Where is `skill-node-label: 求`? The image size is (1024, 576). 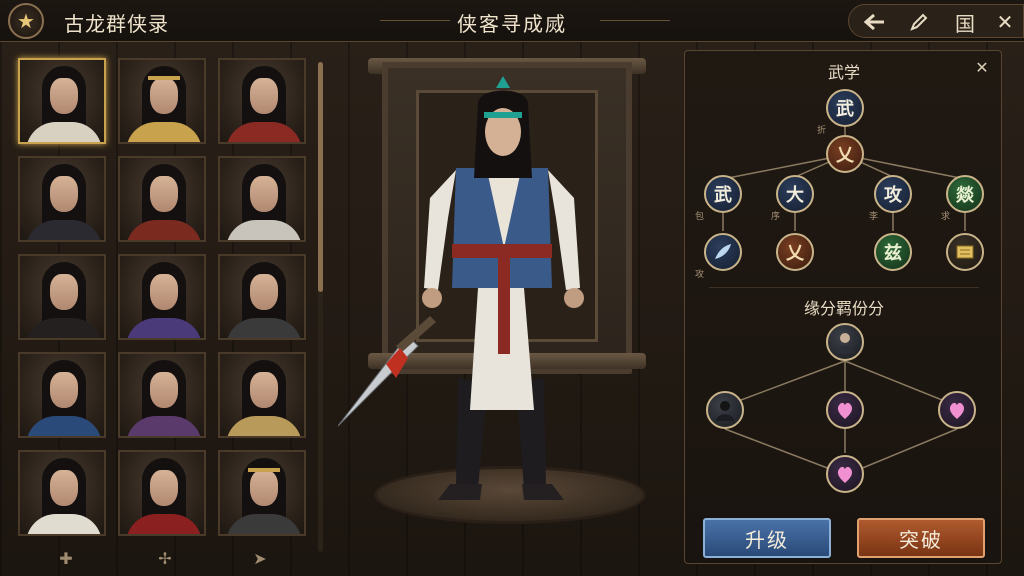 skill-node-label: 求 is located at coordinates (946, 217).